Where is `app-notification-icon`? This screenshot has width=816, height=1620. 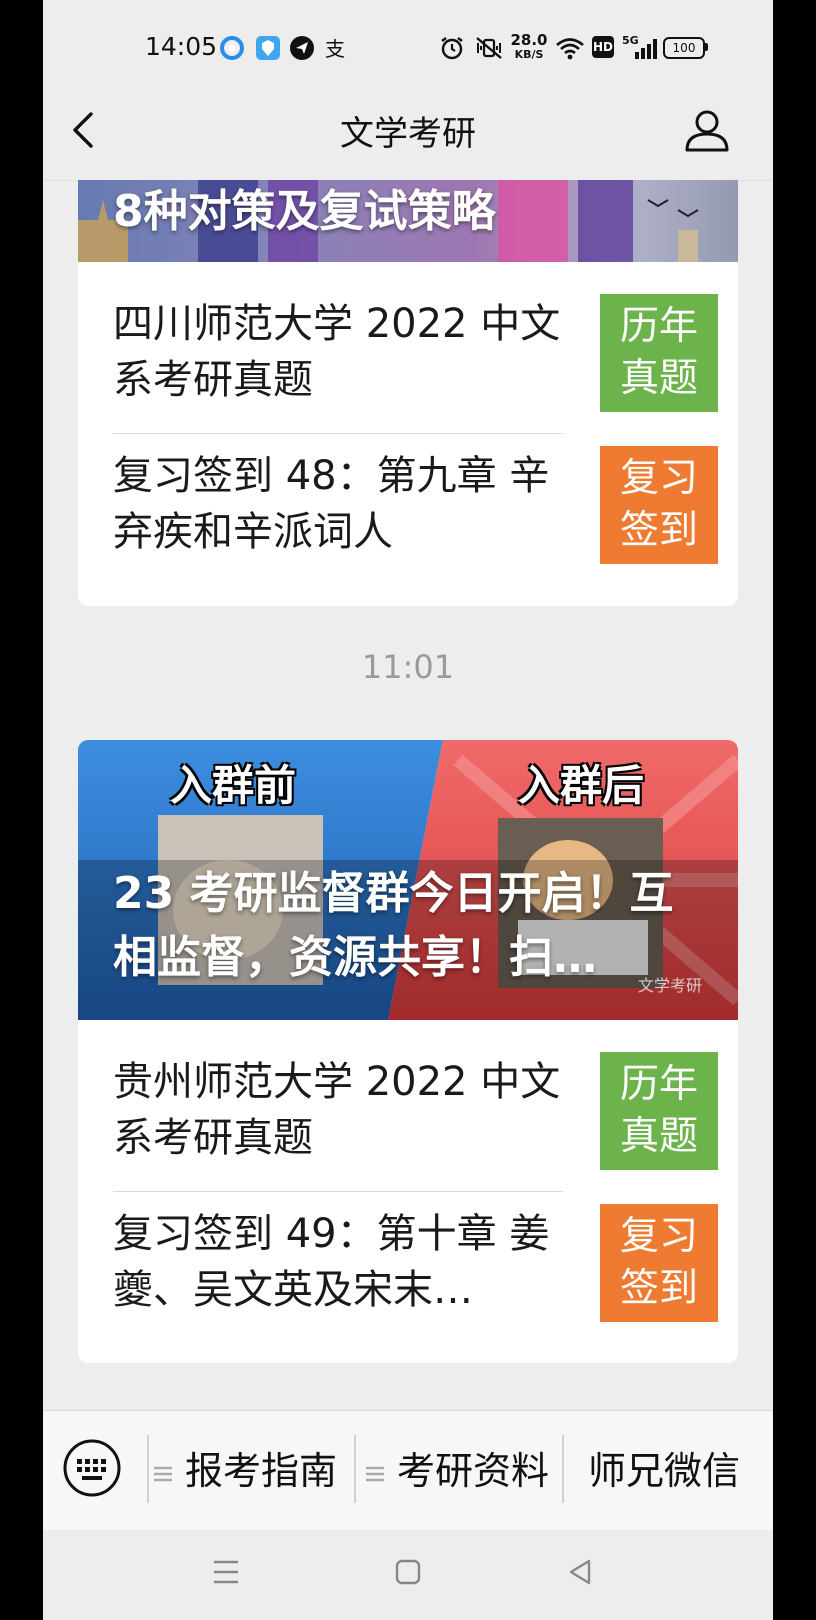 app-notification-icon is located at coordinates (232, 48).